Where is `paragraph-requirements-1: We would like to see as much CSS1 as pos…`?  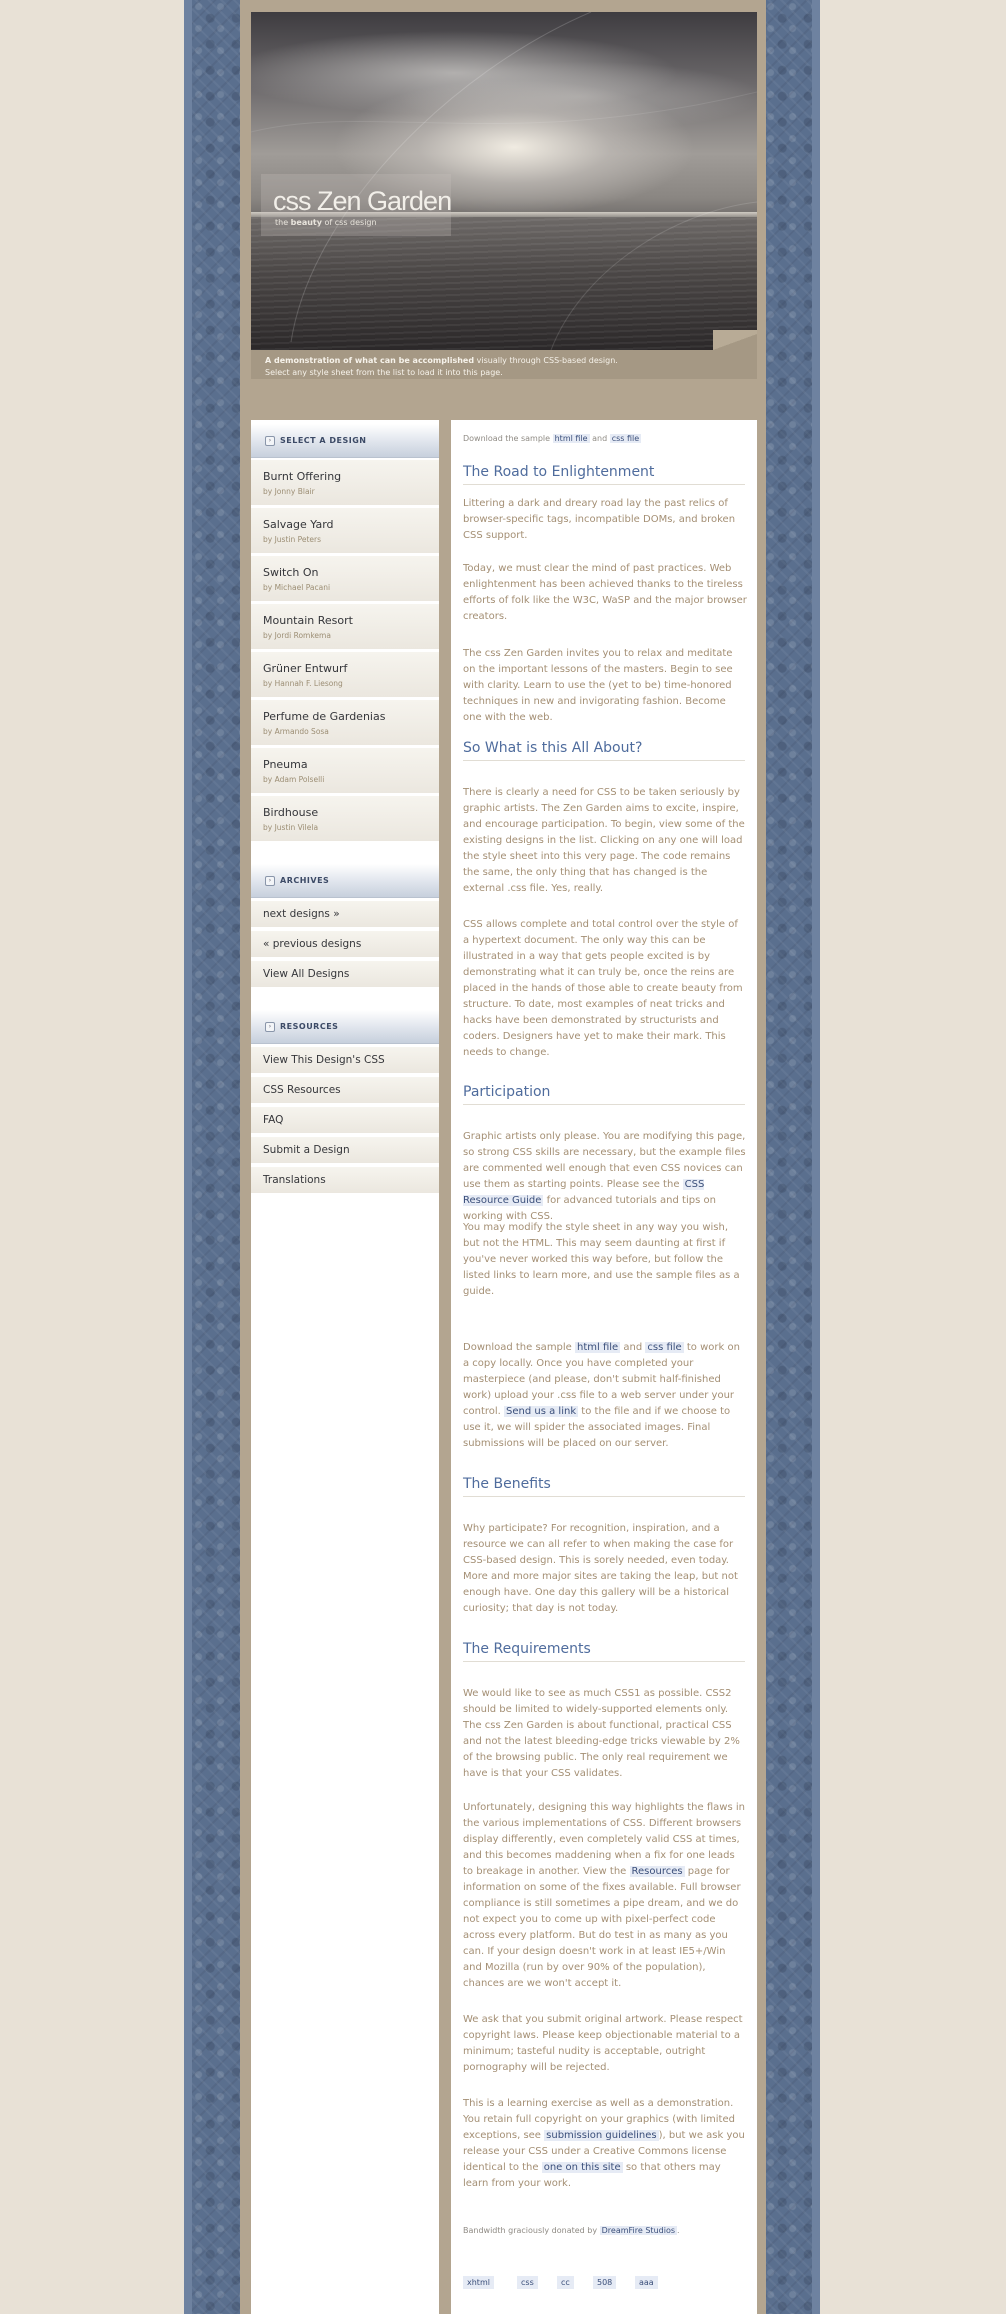 paragraph-requirements-1: We would like to see as much CSS1 as pos… is located at coordinates (601, 1733).